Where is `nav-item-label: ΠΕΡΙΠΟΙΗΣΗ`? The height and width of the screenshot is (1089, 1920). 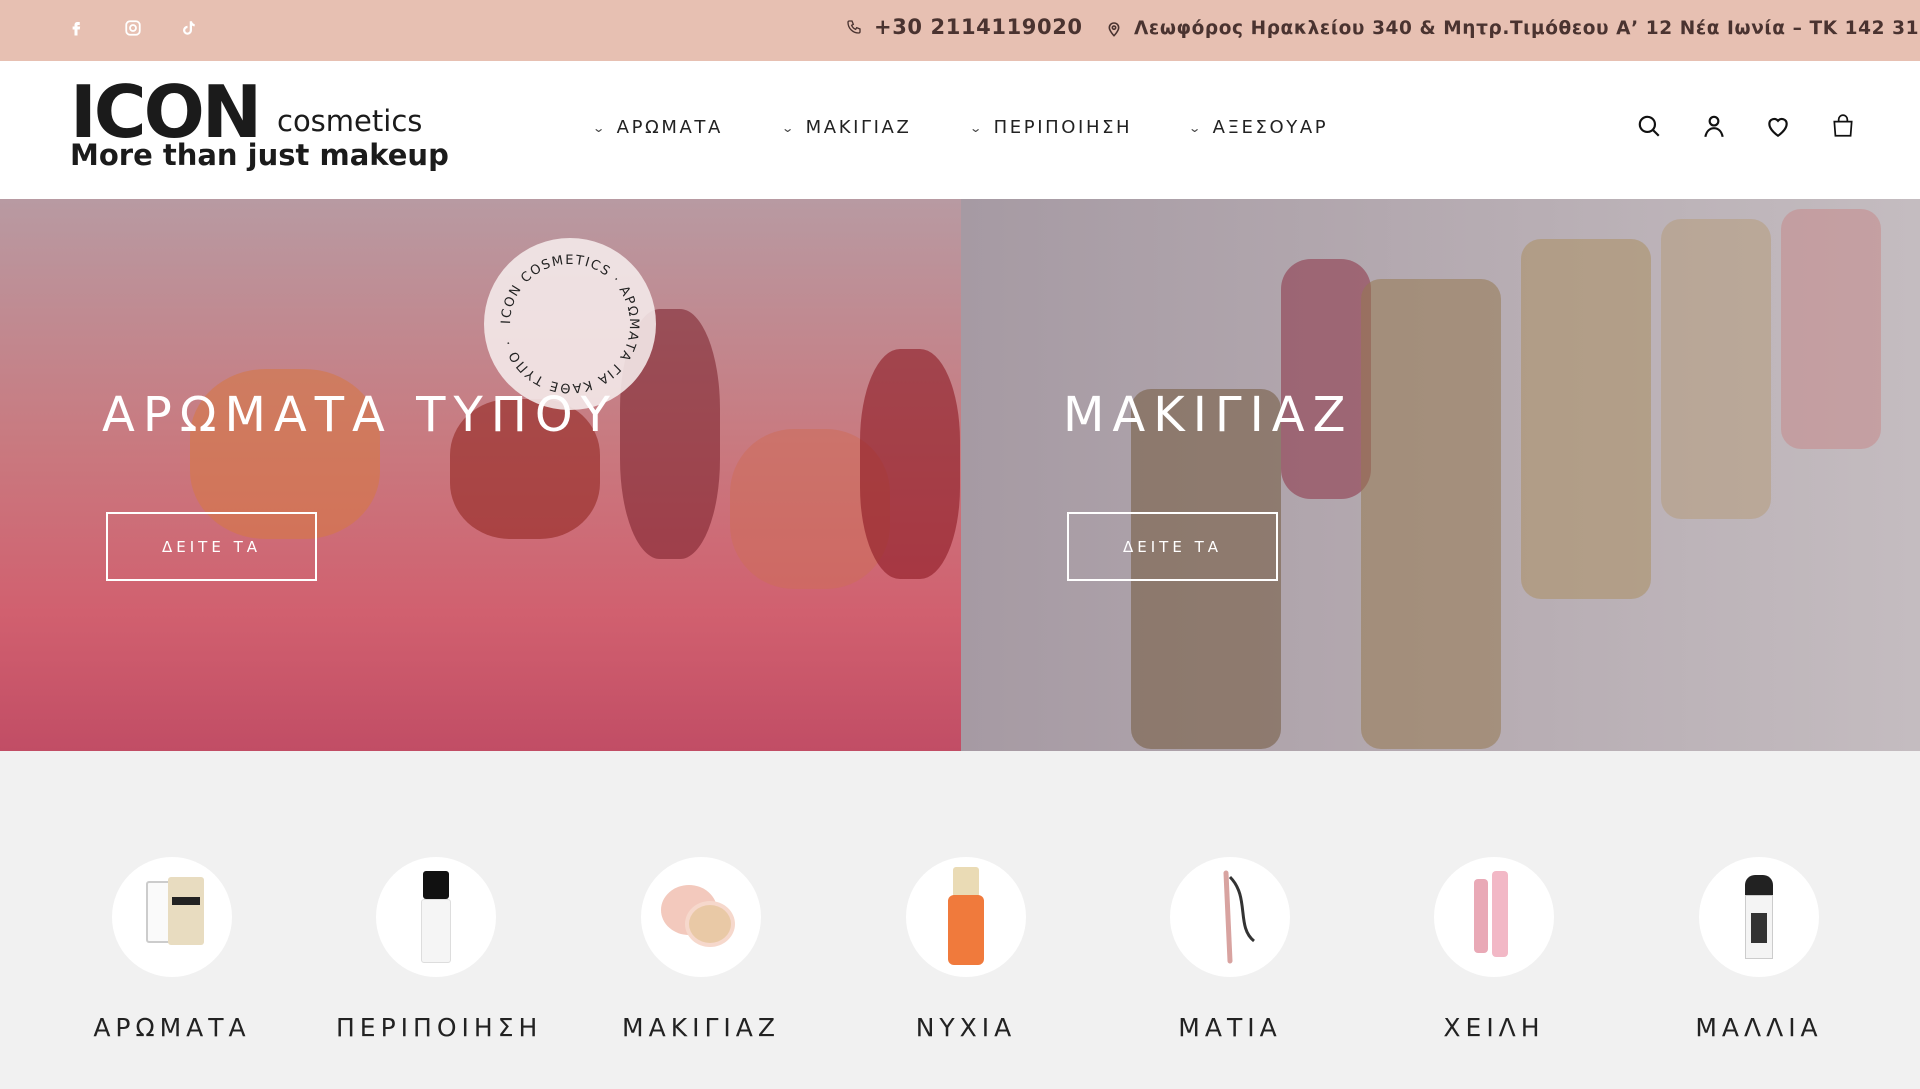 nav-item-label: ΠΕΡΙΠΟΙΗΣΗ is located at coordinates (1063, 127).